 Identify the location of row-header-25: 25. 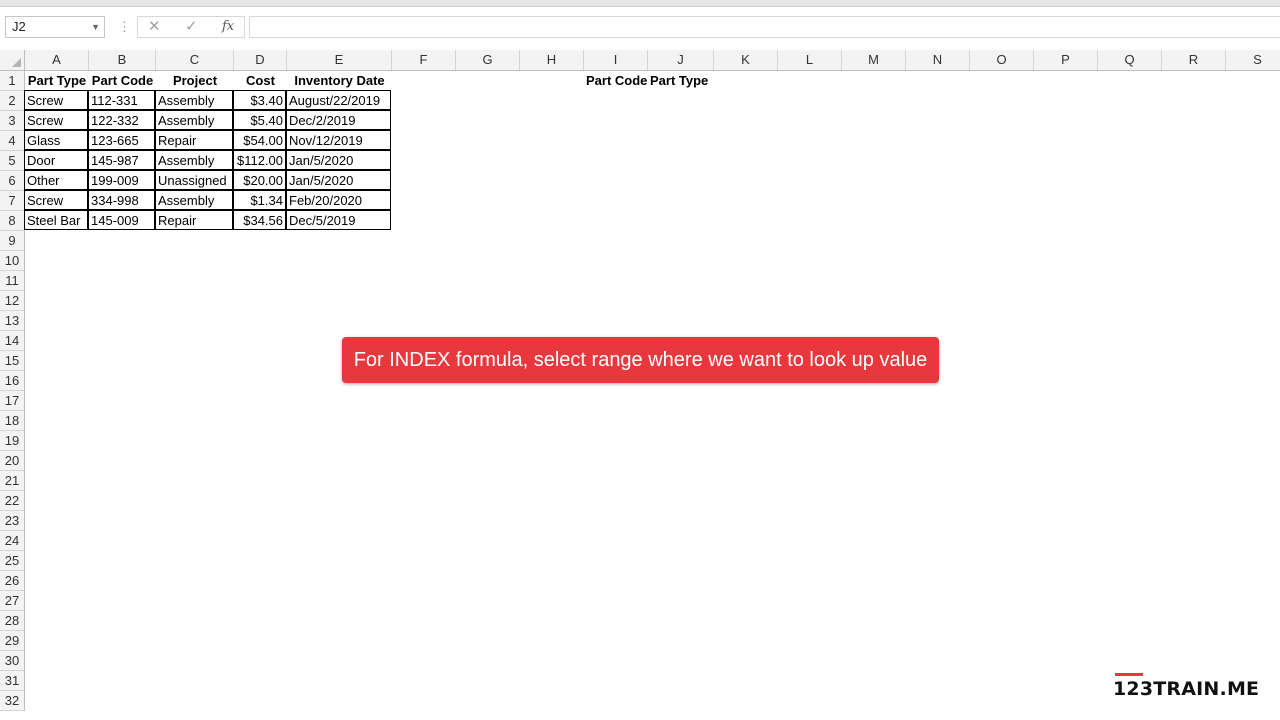
(12, 561).